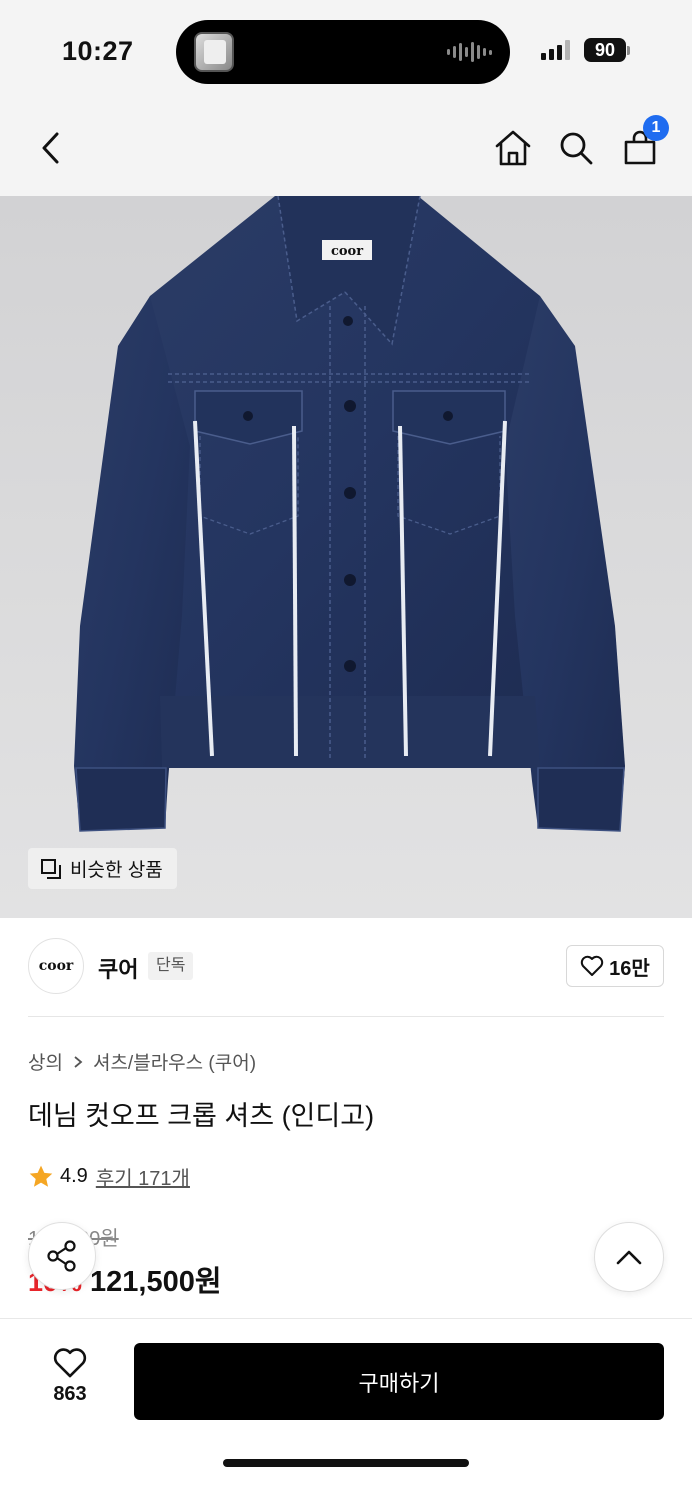 The image size is (692, 1500). What do you see at coordinates (45, 1061) in the screenshot?
I see `breadcrumb-item: 상의` at bounding box center [45, 1061].